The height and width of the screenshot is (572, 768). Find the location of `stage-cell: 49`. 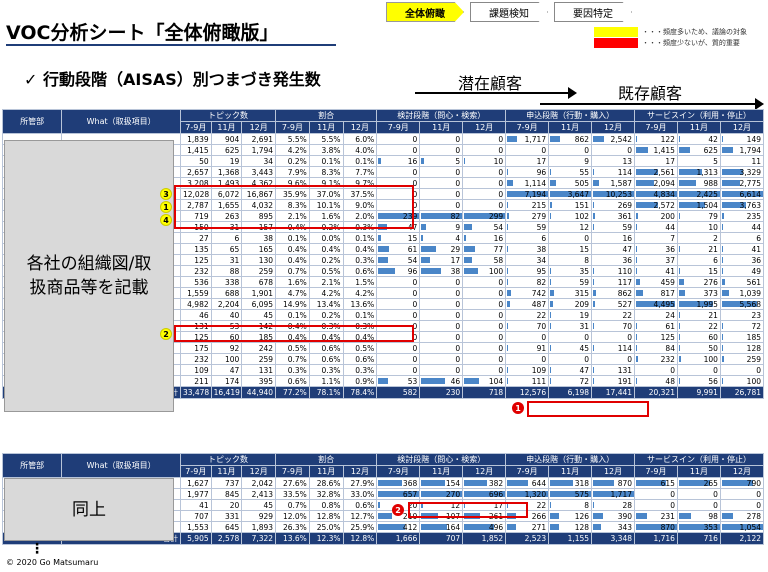

stage-cell: 49 is located at coordinates (742, 271).